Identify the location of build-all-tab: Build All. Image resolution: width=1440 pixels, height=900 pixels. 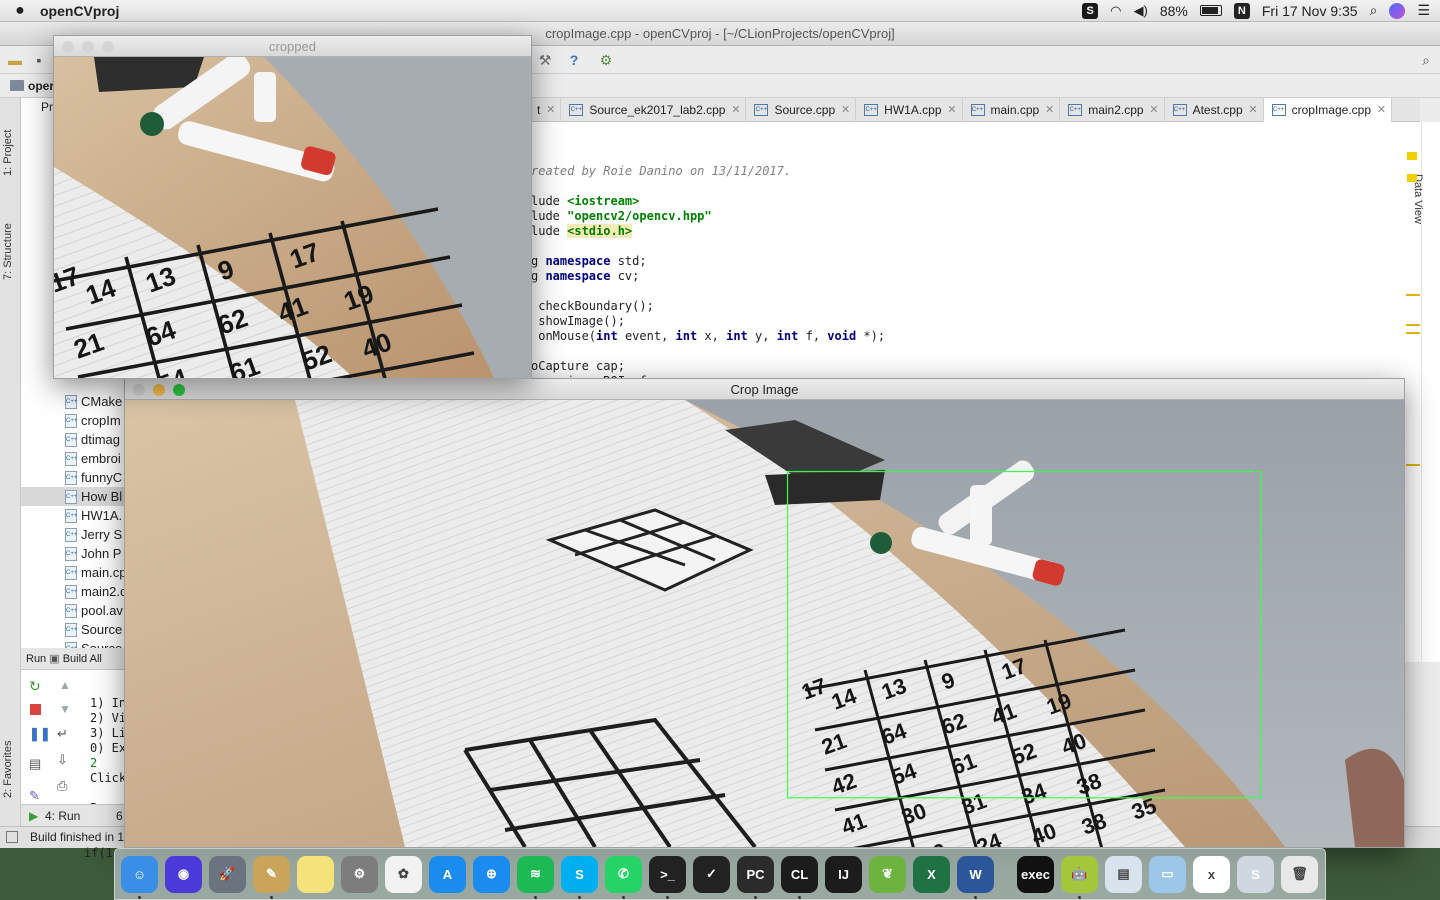
(82, 659).